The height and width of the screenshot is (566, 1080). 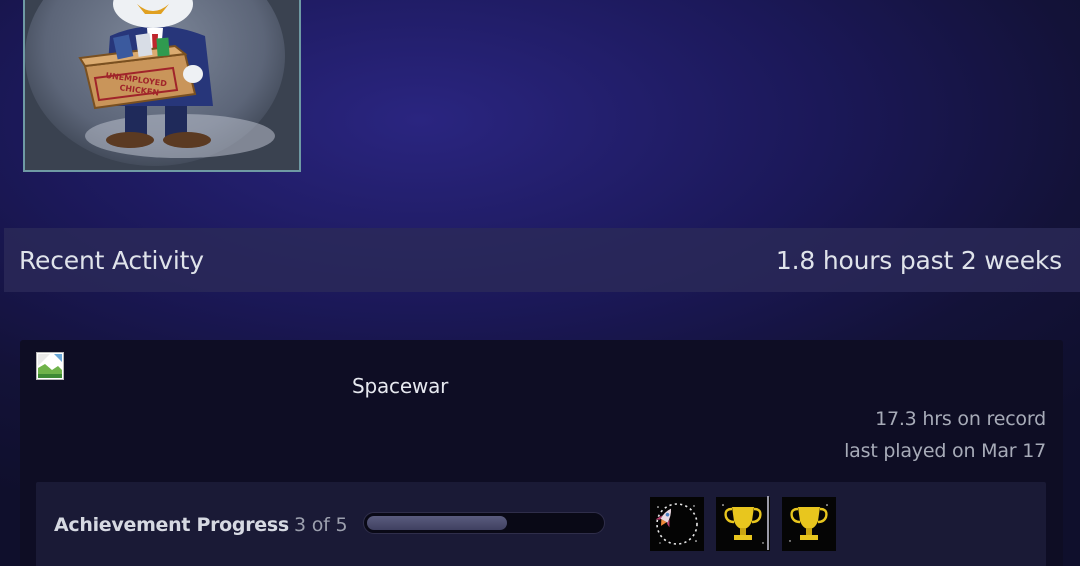 I want to click on achievement-progress-bar-fill, so click(x=437, y=523).